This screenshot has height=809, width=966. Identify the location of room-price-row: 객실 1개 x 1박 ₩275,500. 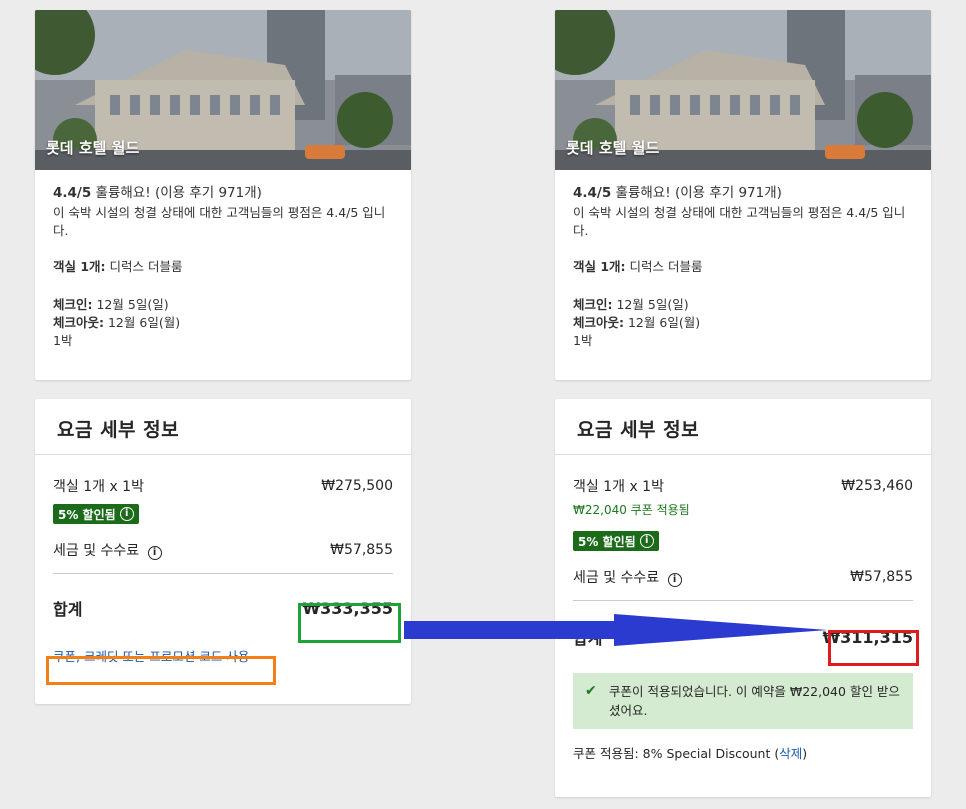
(223, 486).